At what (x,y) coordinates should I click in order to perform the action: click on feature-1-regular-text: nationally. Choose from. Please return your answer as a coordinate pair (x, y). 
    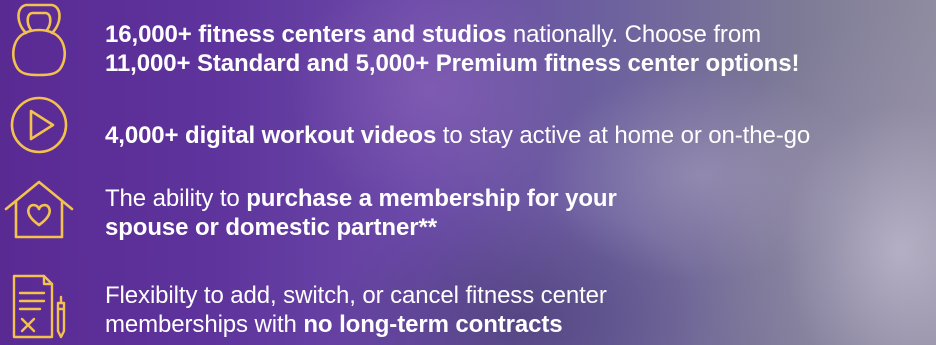
    Looking at the image, I should click on (633, 34).